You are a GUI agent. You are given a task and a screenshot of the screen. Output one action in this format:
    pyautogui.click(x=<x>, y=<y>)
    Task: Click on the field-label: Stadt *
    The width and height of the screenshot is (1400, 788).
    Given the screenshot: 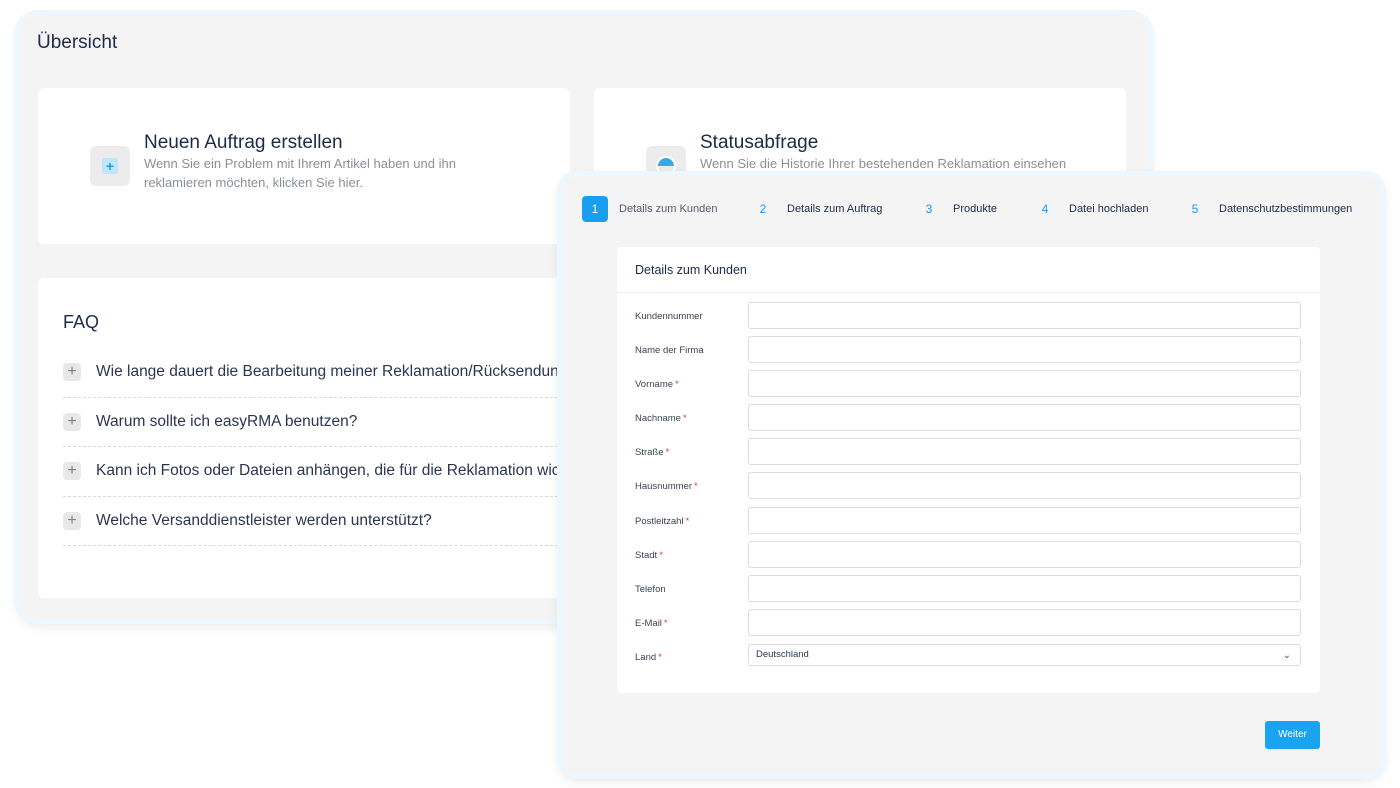 What is the action you would take?
    pyautogui.click(x=649, y=555)
    